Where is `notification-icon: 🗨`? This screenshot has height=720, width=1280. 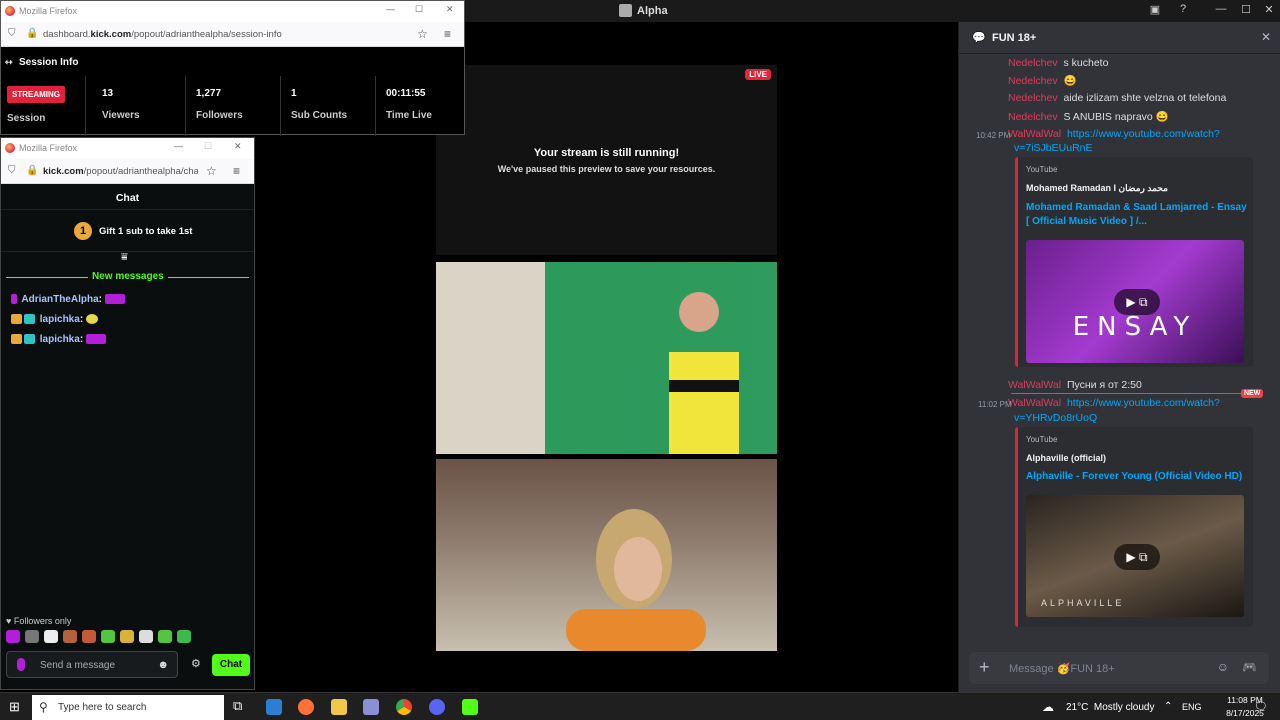
notification-icon: 🗨 is located at coordinates (1261, 706).